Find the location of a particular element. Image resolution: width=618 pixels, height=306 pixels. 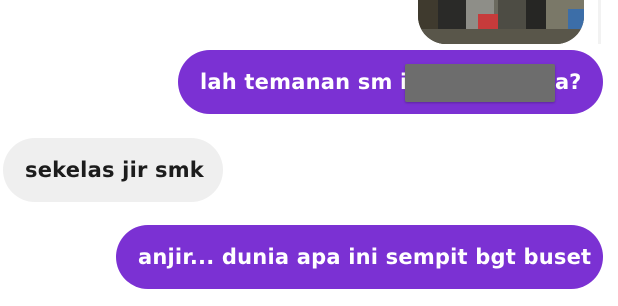

message-text: anjir... dunia apa ini sempit bgt buset is located at coordinates (365, 257).